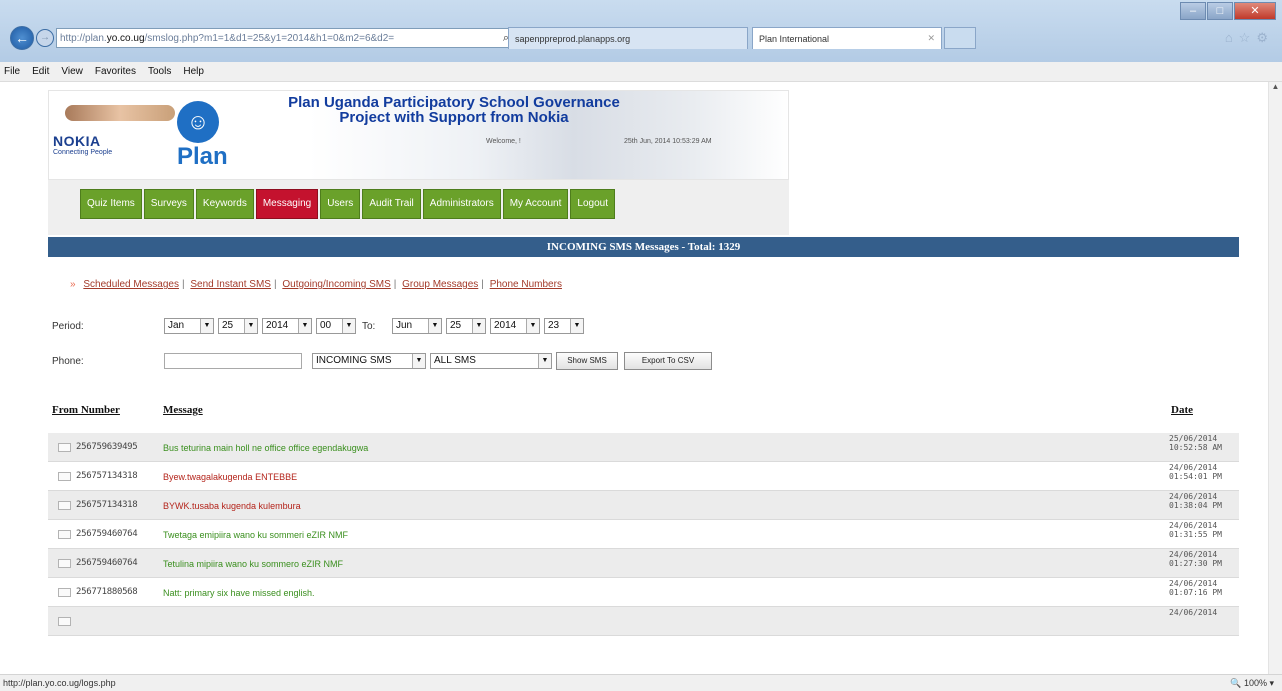 The width and height of the screenshot is (1282, 691). What do you see at coordinates (1193, 612) in the screenshot?
I see `date-cell: 24/06/2014` at bounding box center [1193, 612].